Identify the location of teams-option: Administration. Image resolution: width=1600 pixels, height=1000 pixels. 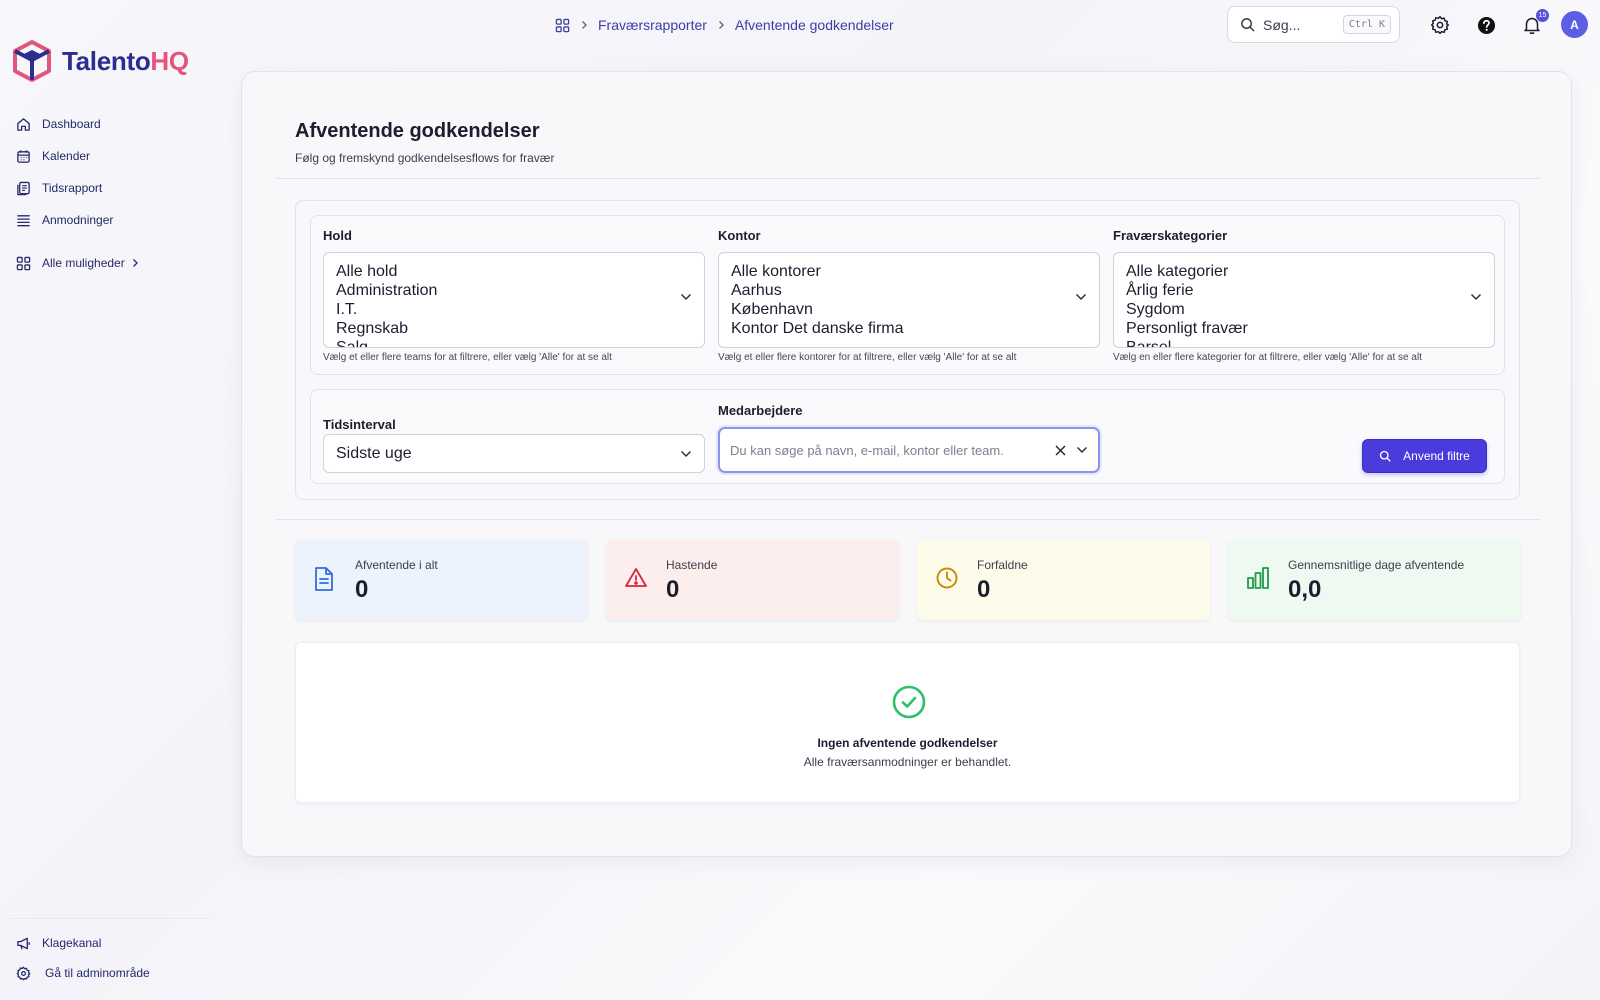
(514, 290).